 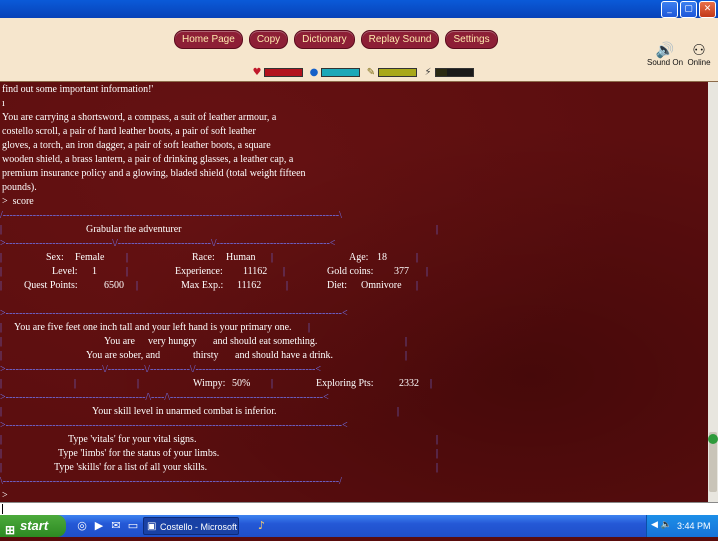 What do you see at coordinates (337, 285) in the screenshot?
I see `diet-label: Diet:` at bounding box center [337, 285].